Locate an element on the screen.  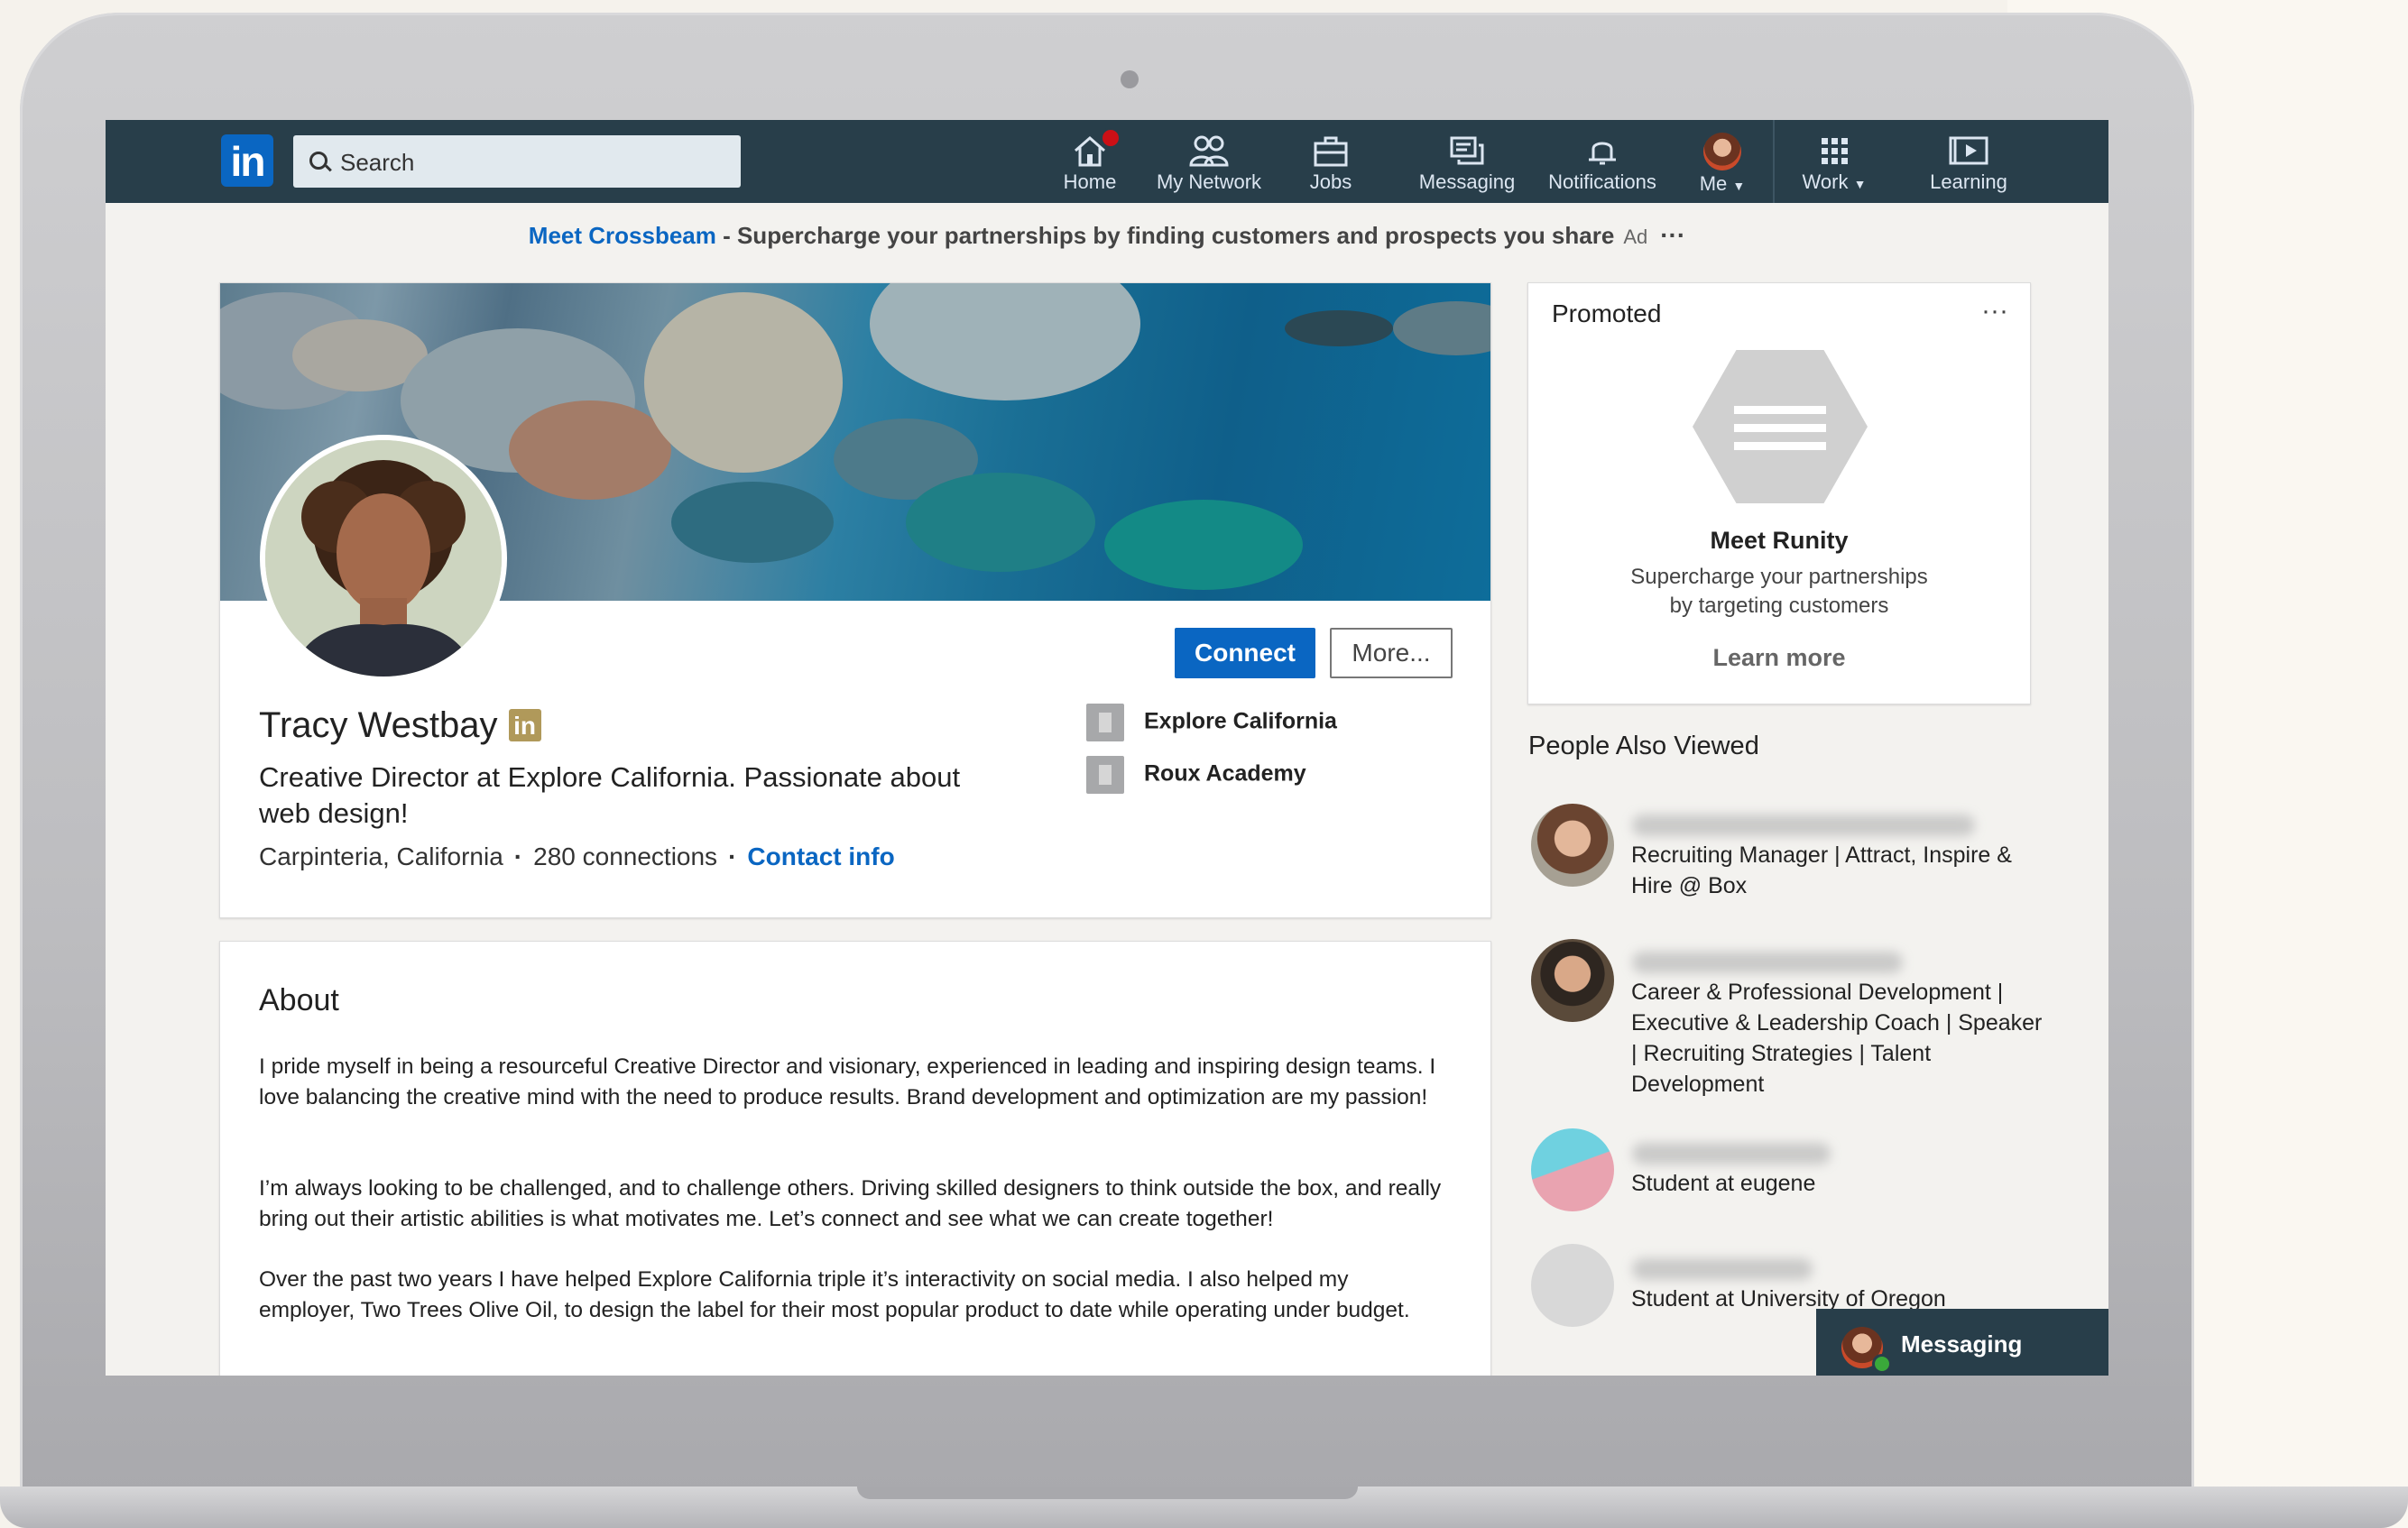
network-icon is located at coordinates (1209, 151).